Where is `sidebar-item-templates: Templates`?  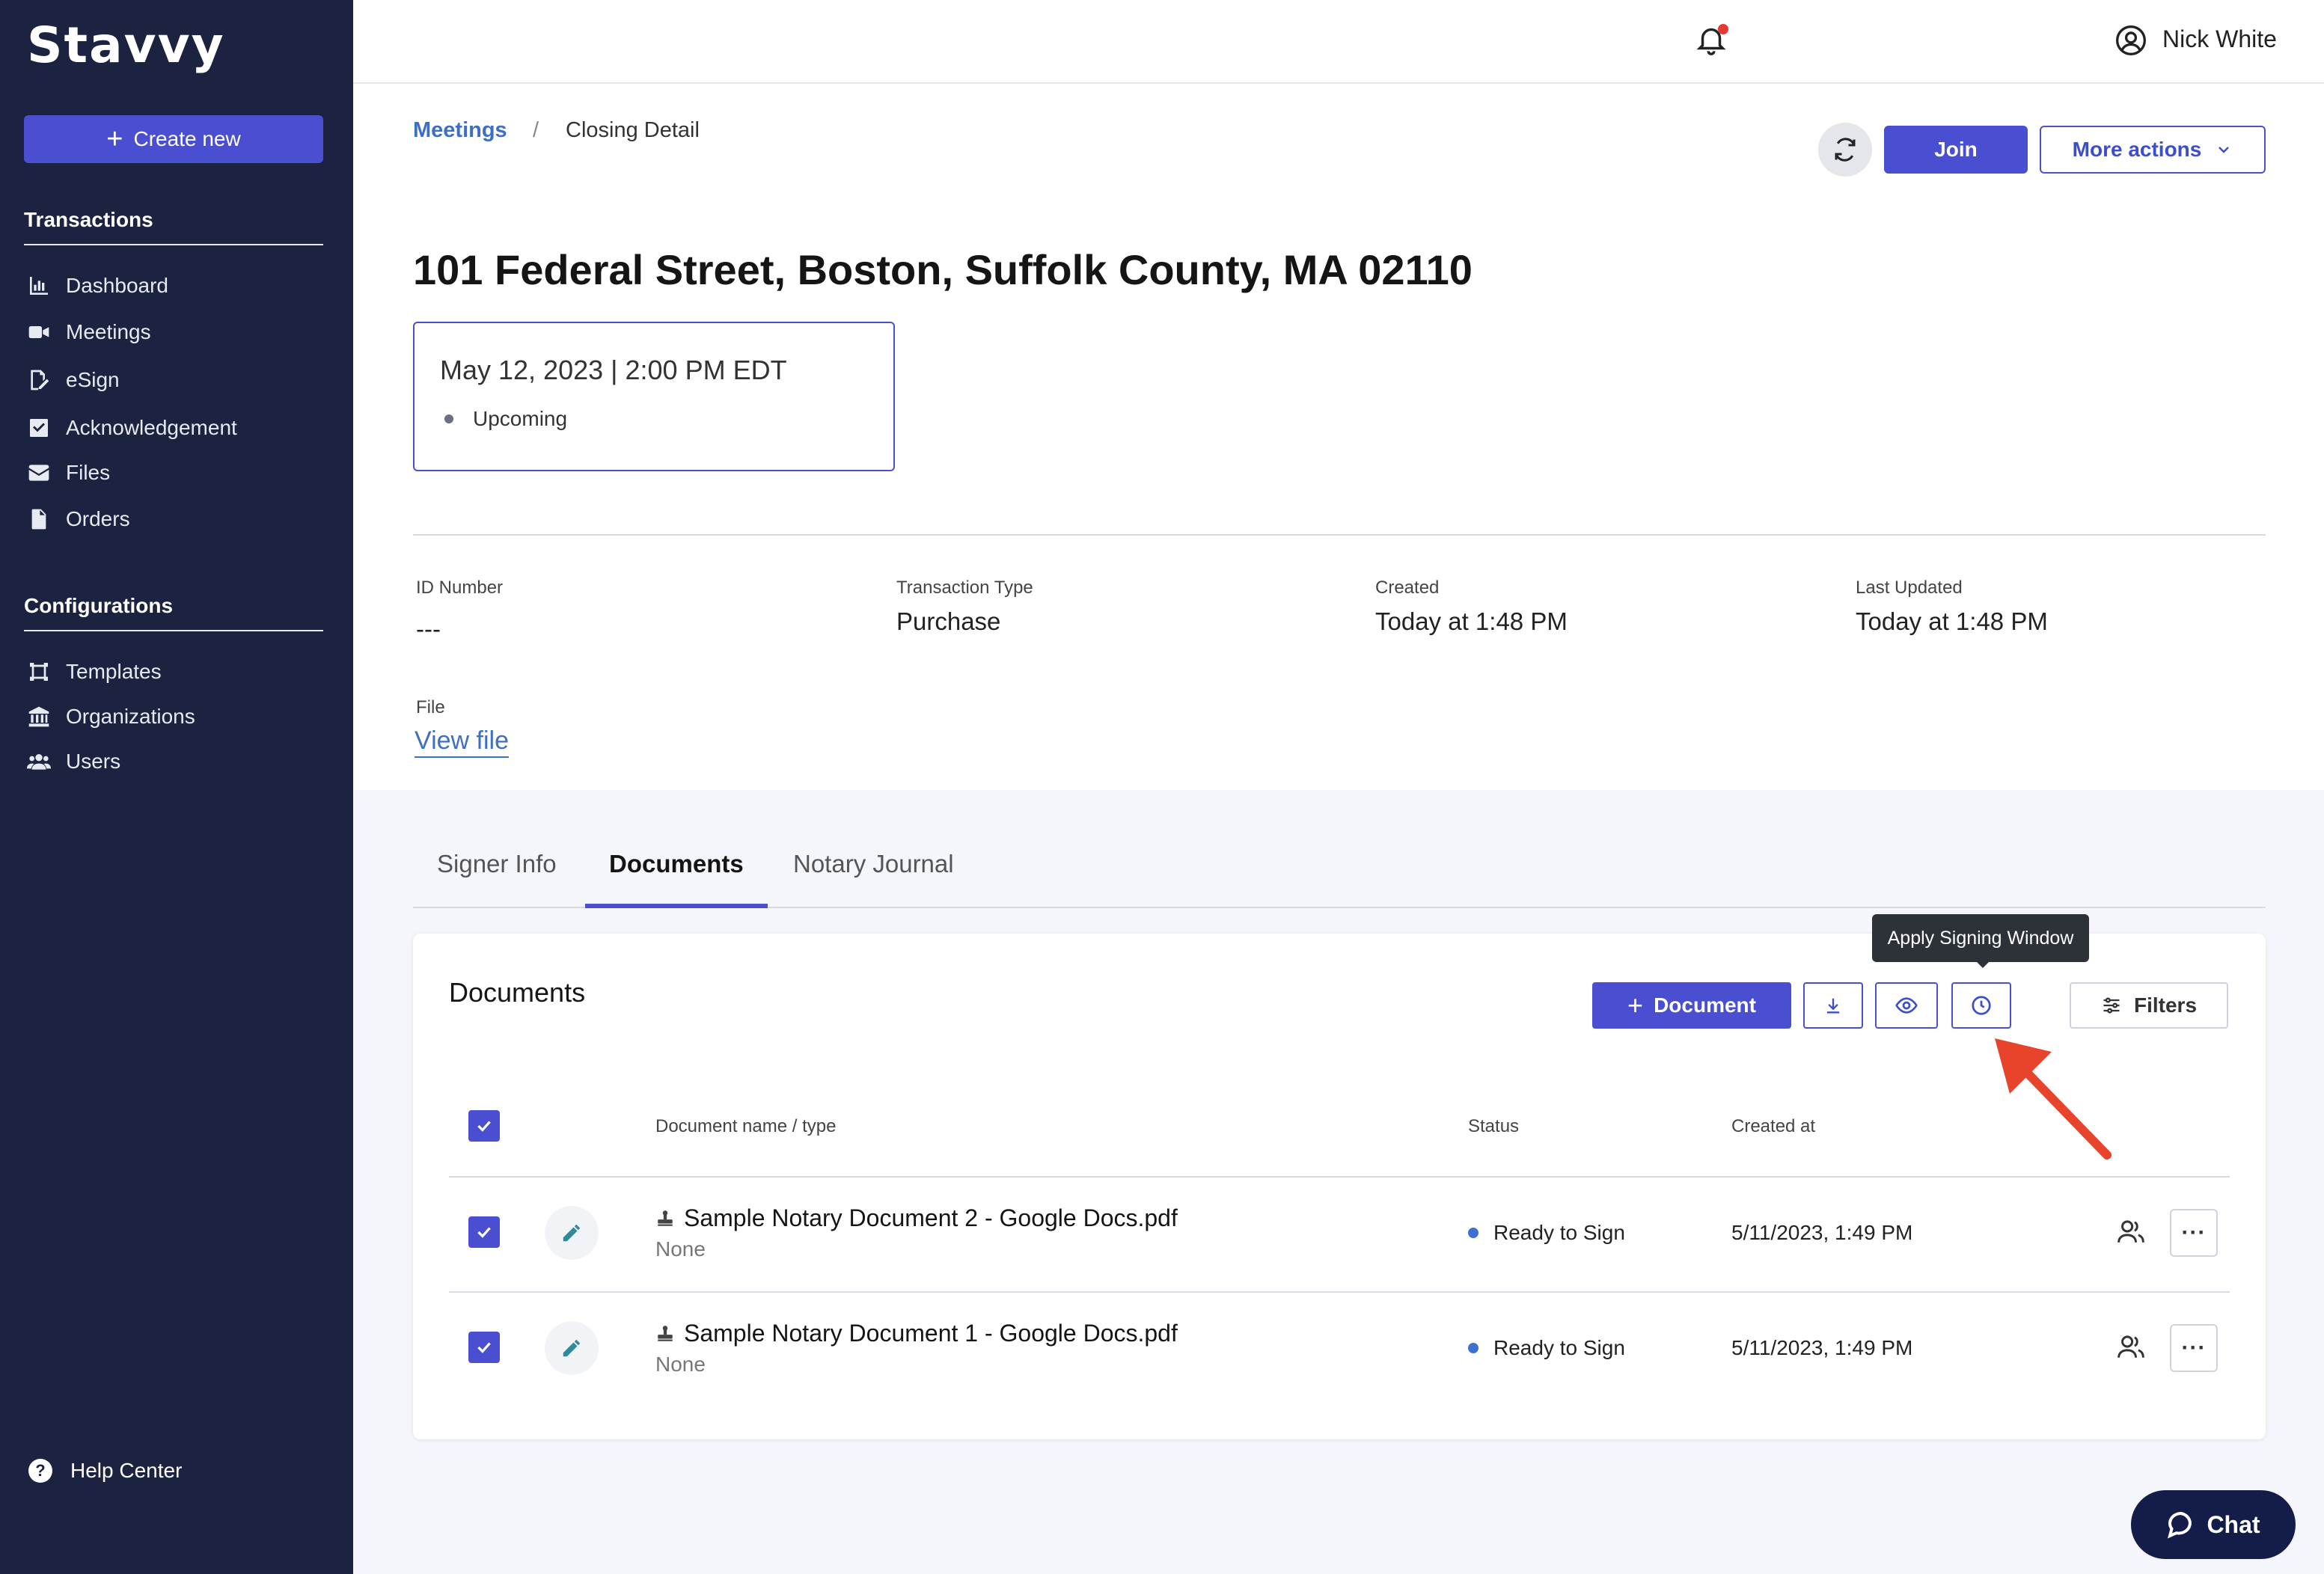
sidebar-item-templates: Templates is located at coordinates (94, 672).